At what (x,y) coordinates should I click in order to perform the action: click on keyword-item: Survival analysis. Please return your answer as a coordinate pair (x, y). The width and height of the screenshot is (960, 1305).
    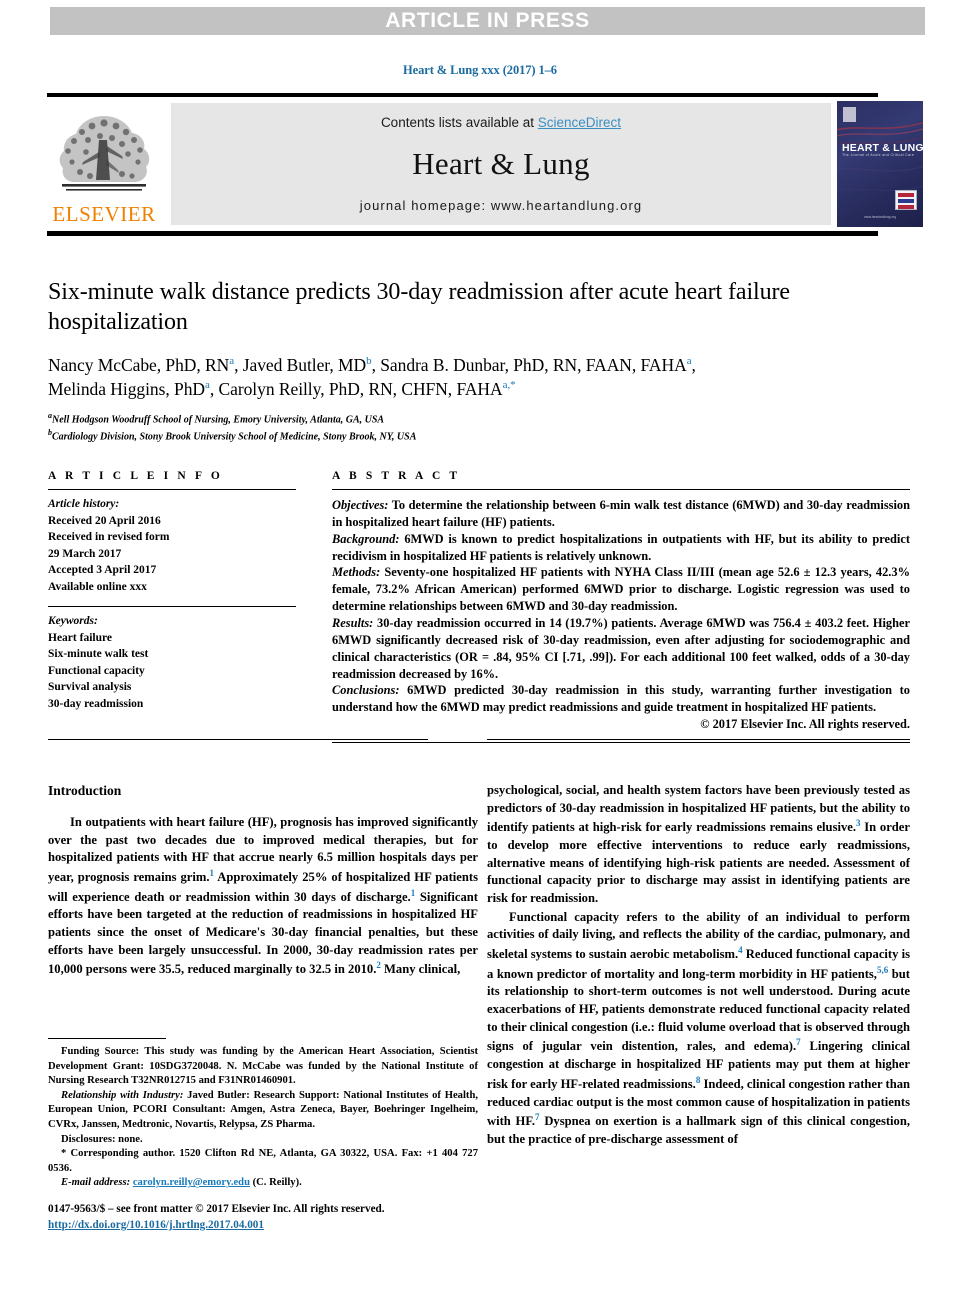
    Looking at the image, I should click on (90, 687).